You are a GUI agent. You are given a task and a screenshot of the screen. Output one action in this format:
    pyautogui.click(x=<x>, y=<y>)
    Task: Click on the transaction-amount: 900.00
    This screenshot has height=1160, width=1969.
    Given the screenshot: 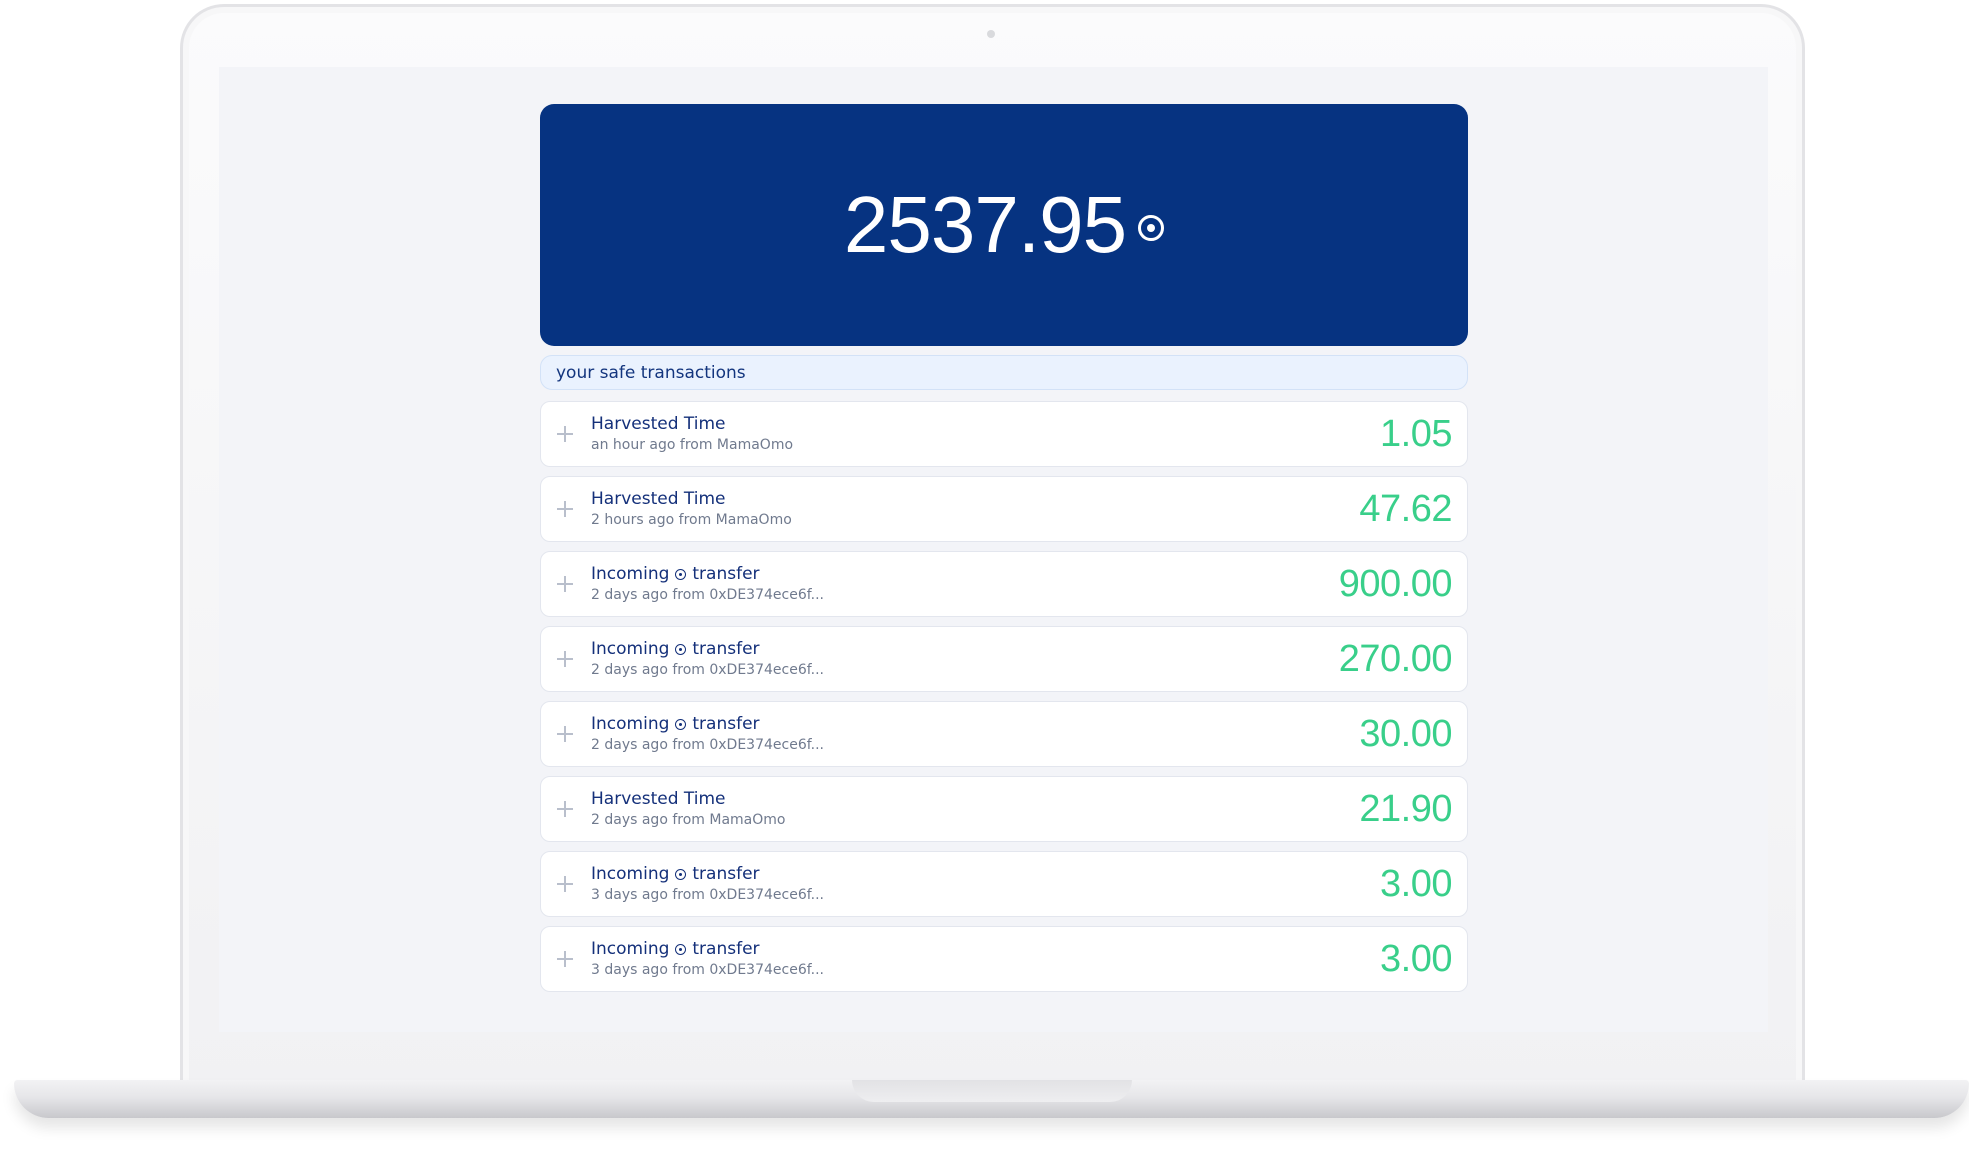 What is the action you would take?
    pyautogui.click(x=1395, y=583)
    